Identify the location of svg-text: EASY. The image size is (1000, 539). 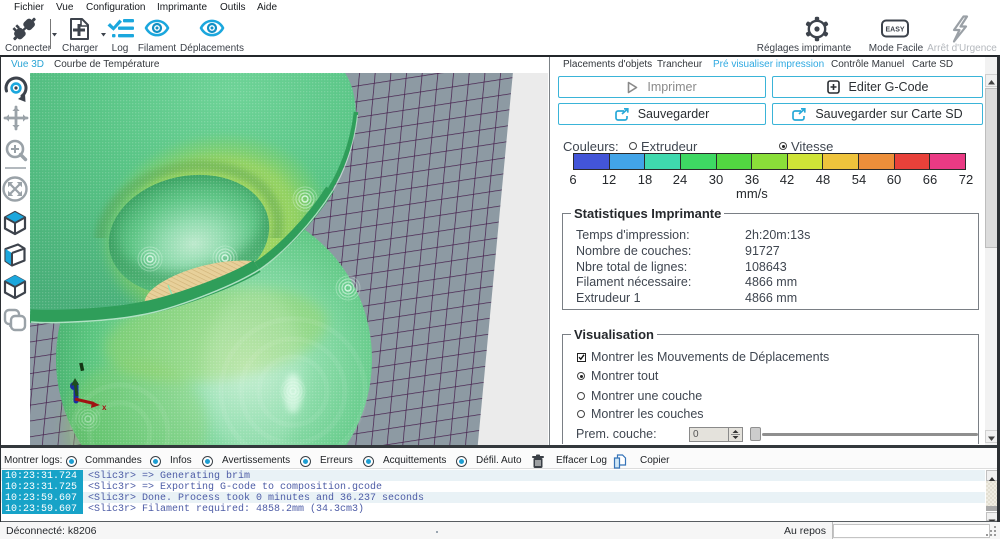
(894, 30).